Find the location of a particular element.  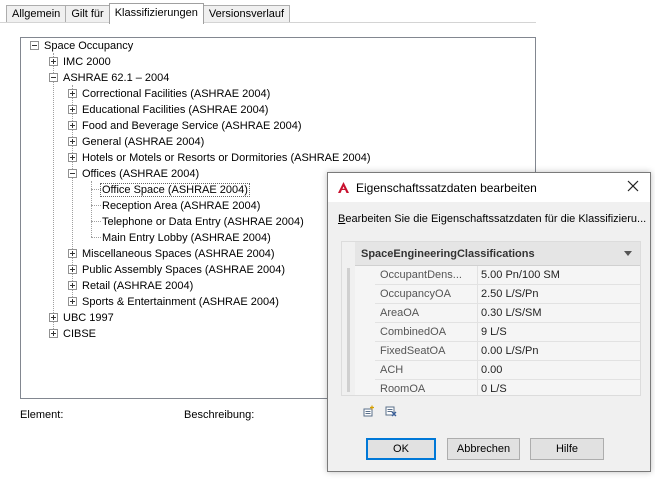

tab-gilt-fuer: Gilt für is located at coordinates (87, 14).